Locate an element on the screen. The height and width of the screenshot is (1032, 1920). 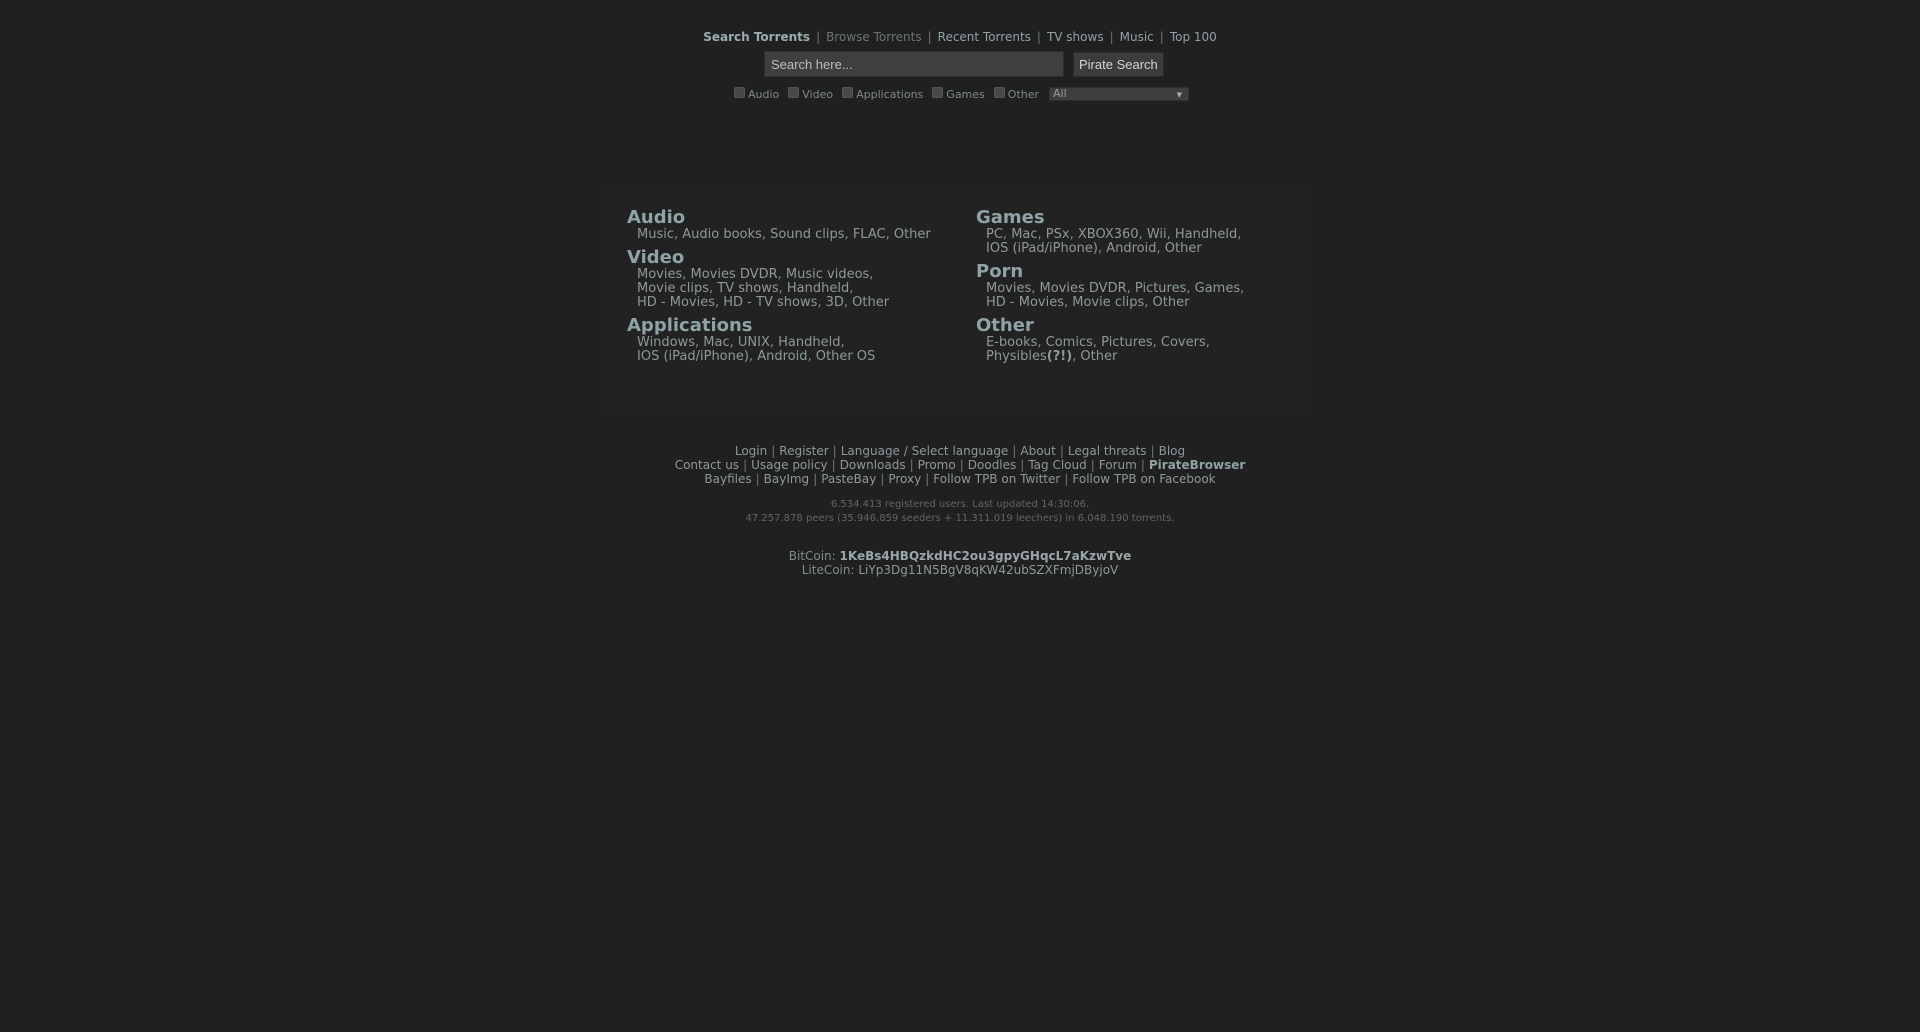
nav-music: Music is located at coordinates (1137, 37).